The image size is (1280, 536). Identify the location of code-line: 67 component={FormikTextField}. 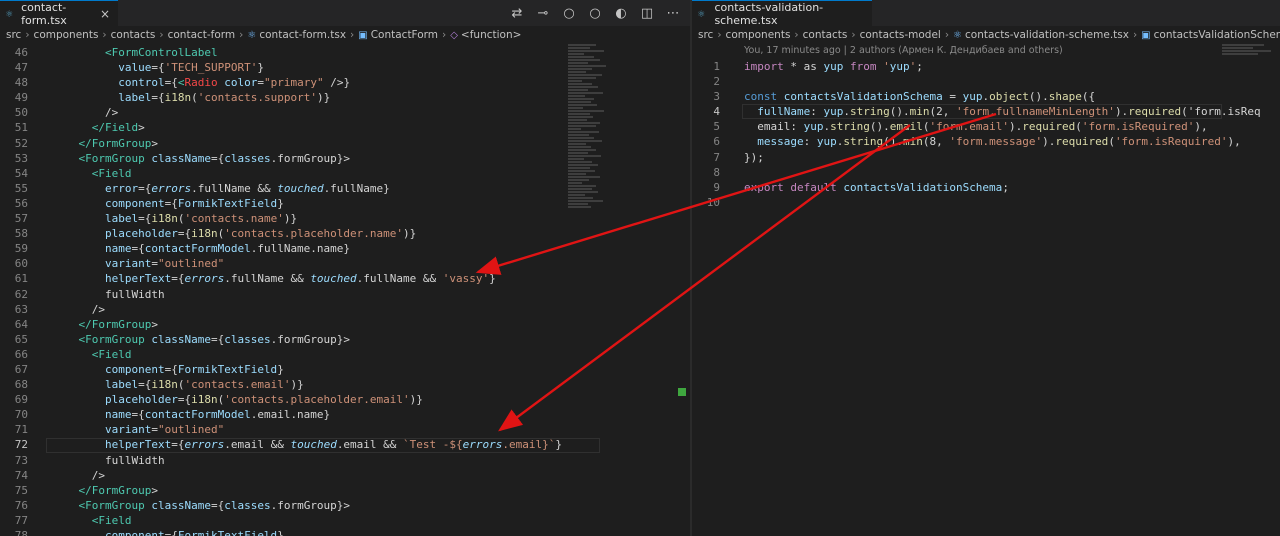
(345, 369).